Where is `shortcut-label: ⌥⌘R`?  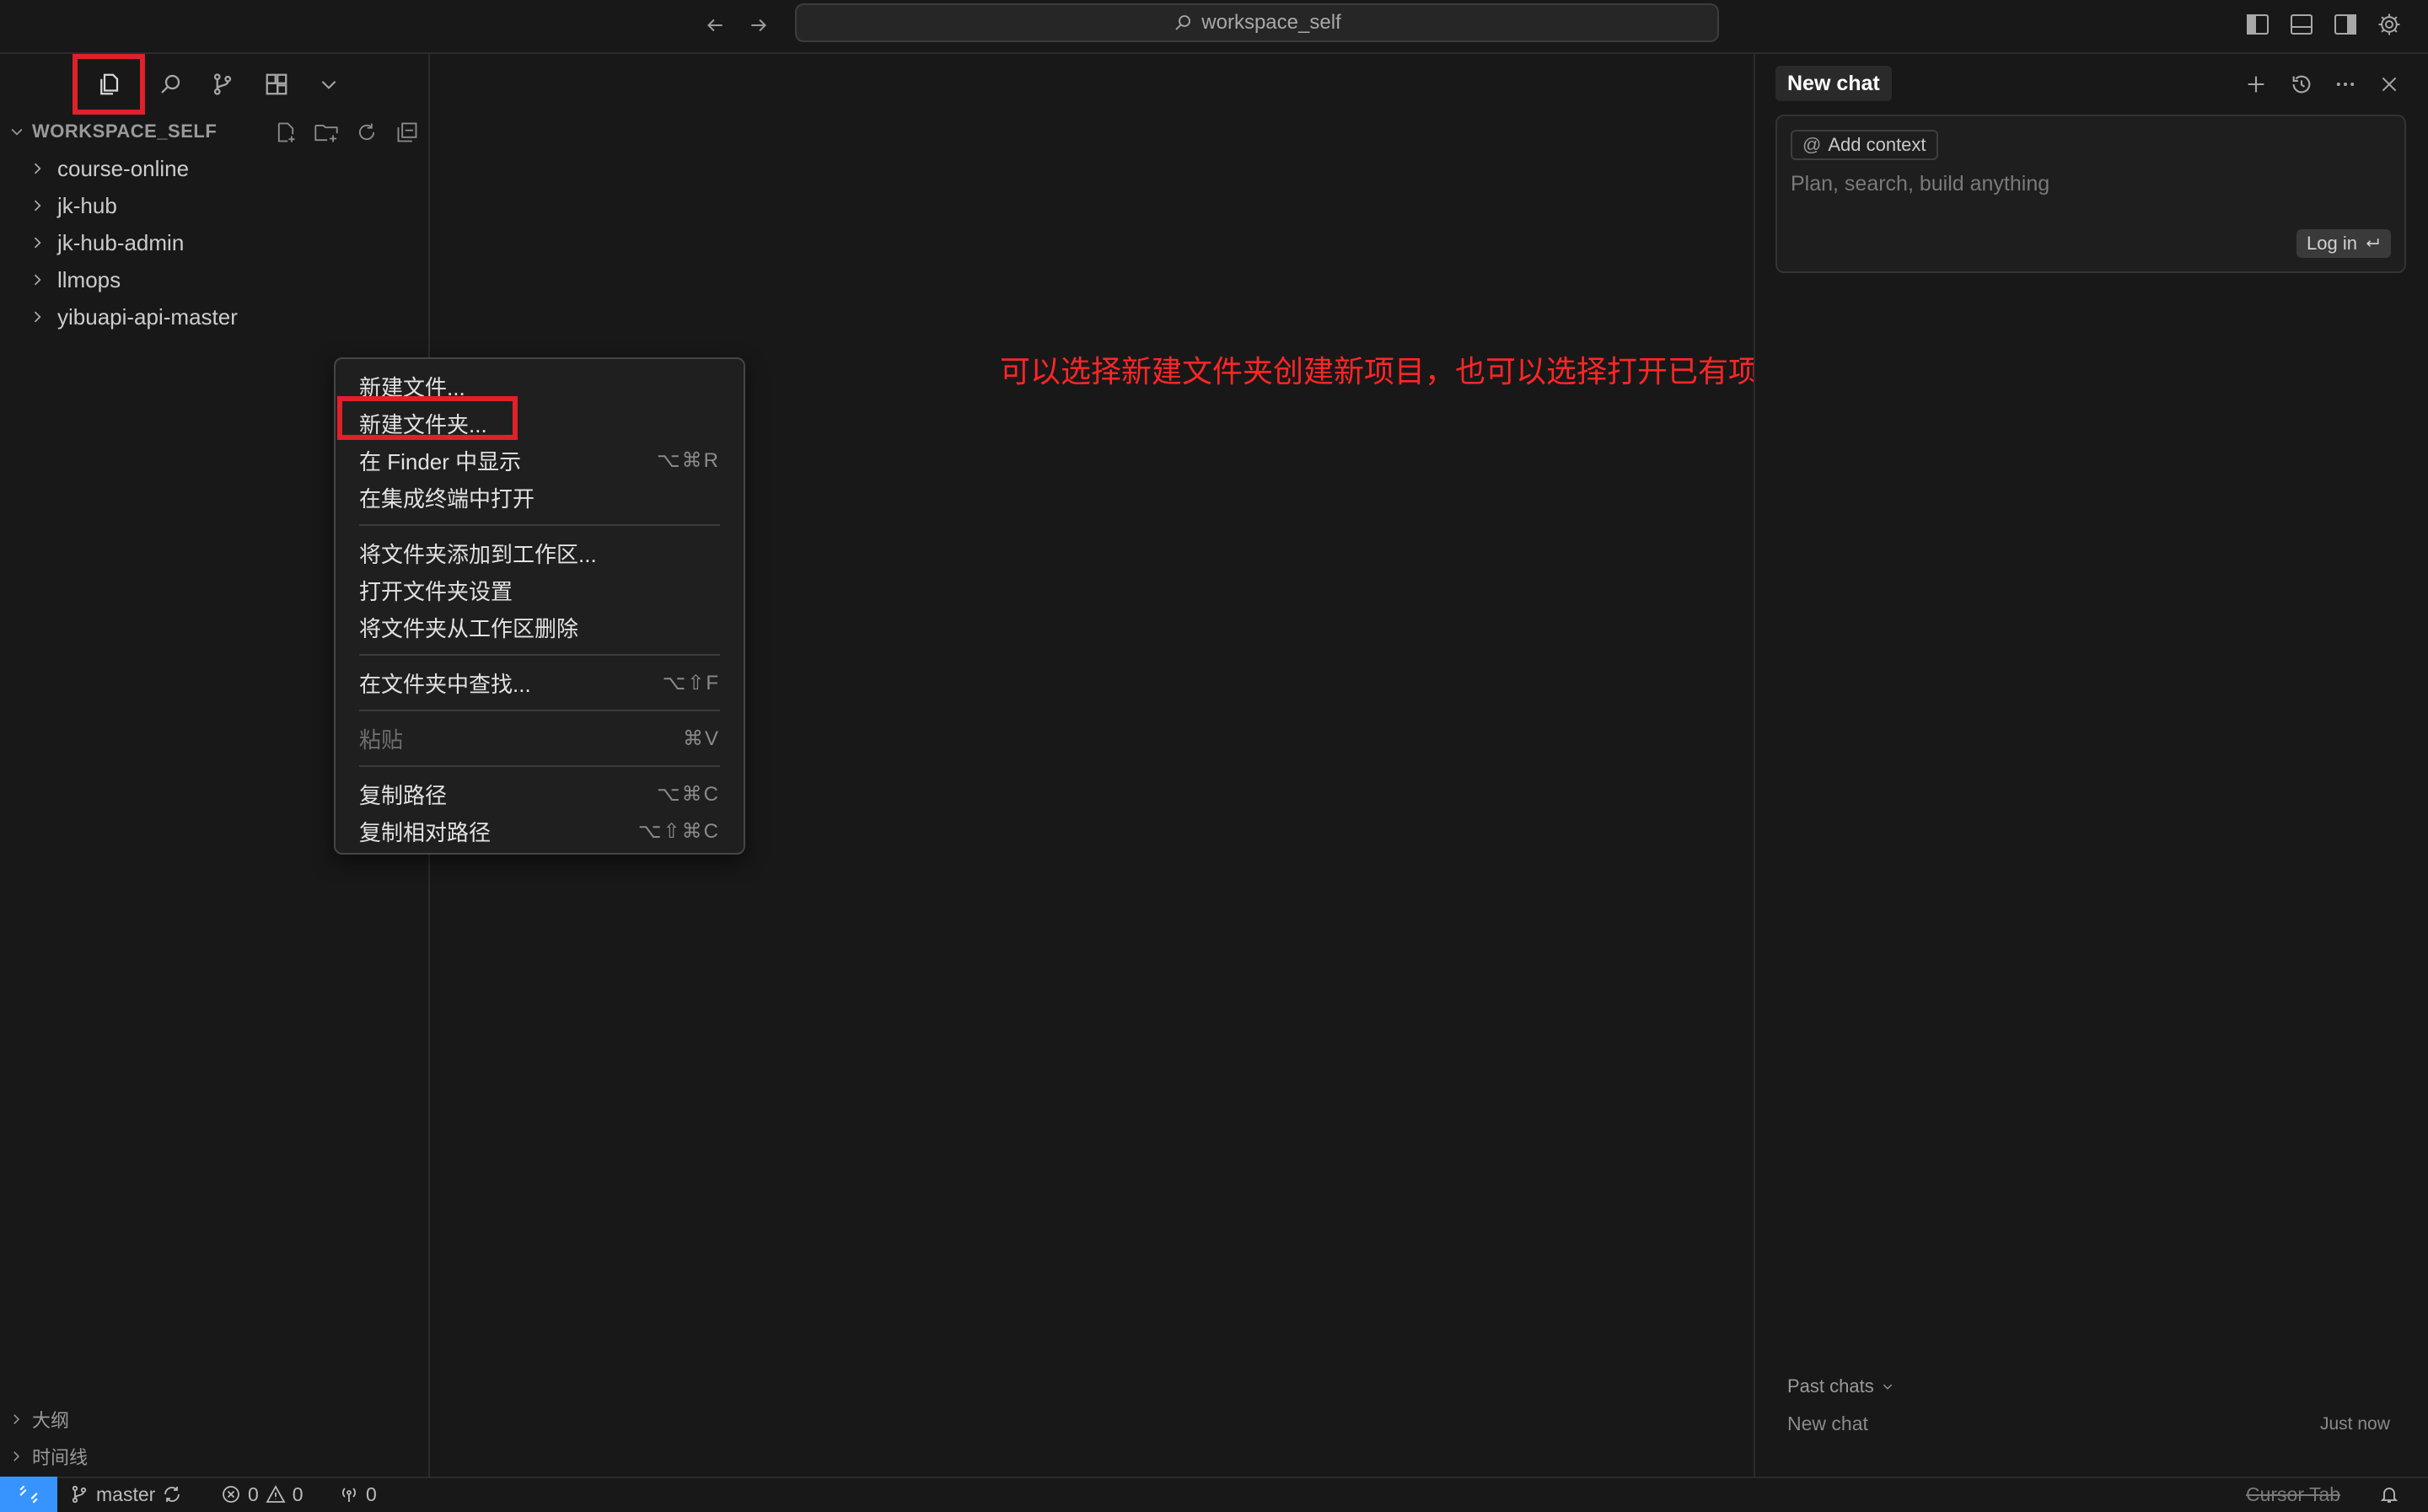
shortcut-label: ⌥⌘R is located at coordinates (688, 460).